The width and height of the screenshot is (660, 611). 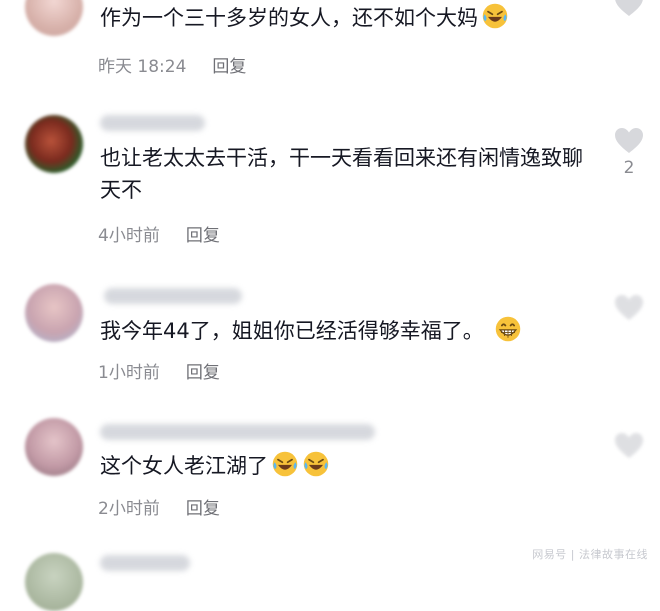 I want to click on comment-meta: 2小时前 回复, so click(x=159, y=506).